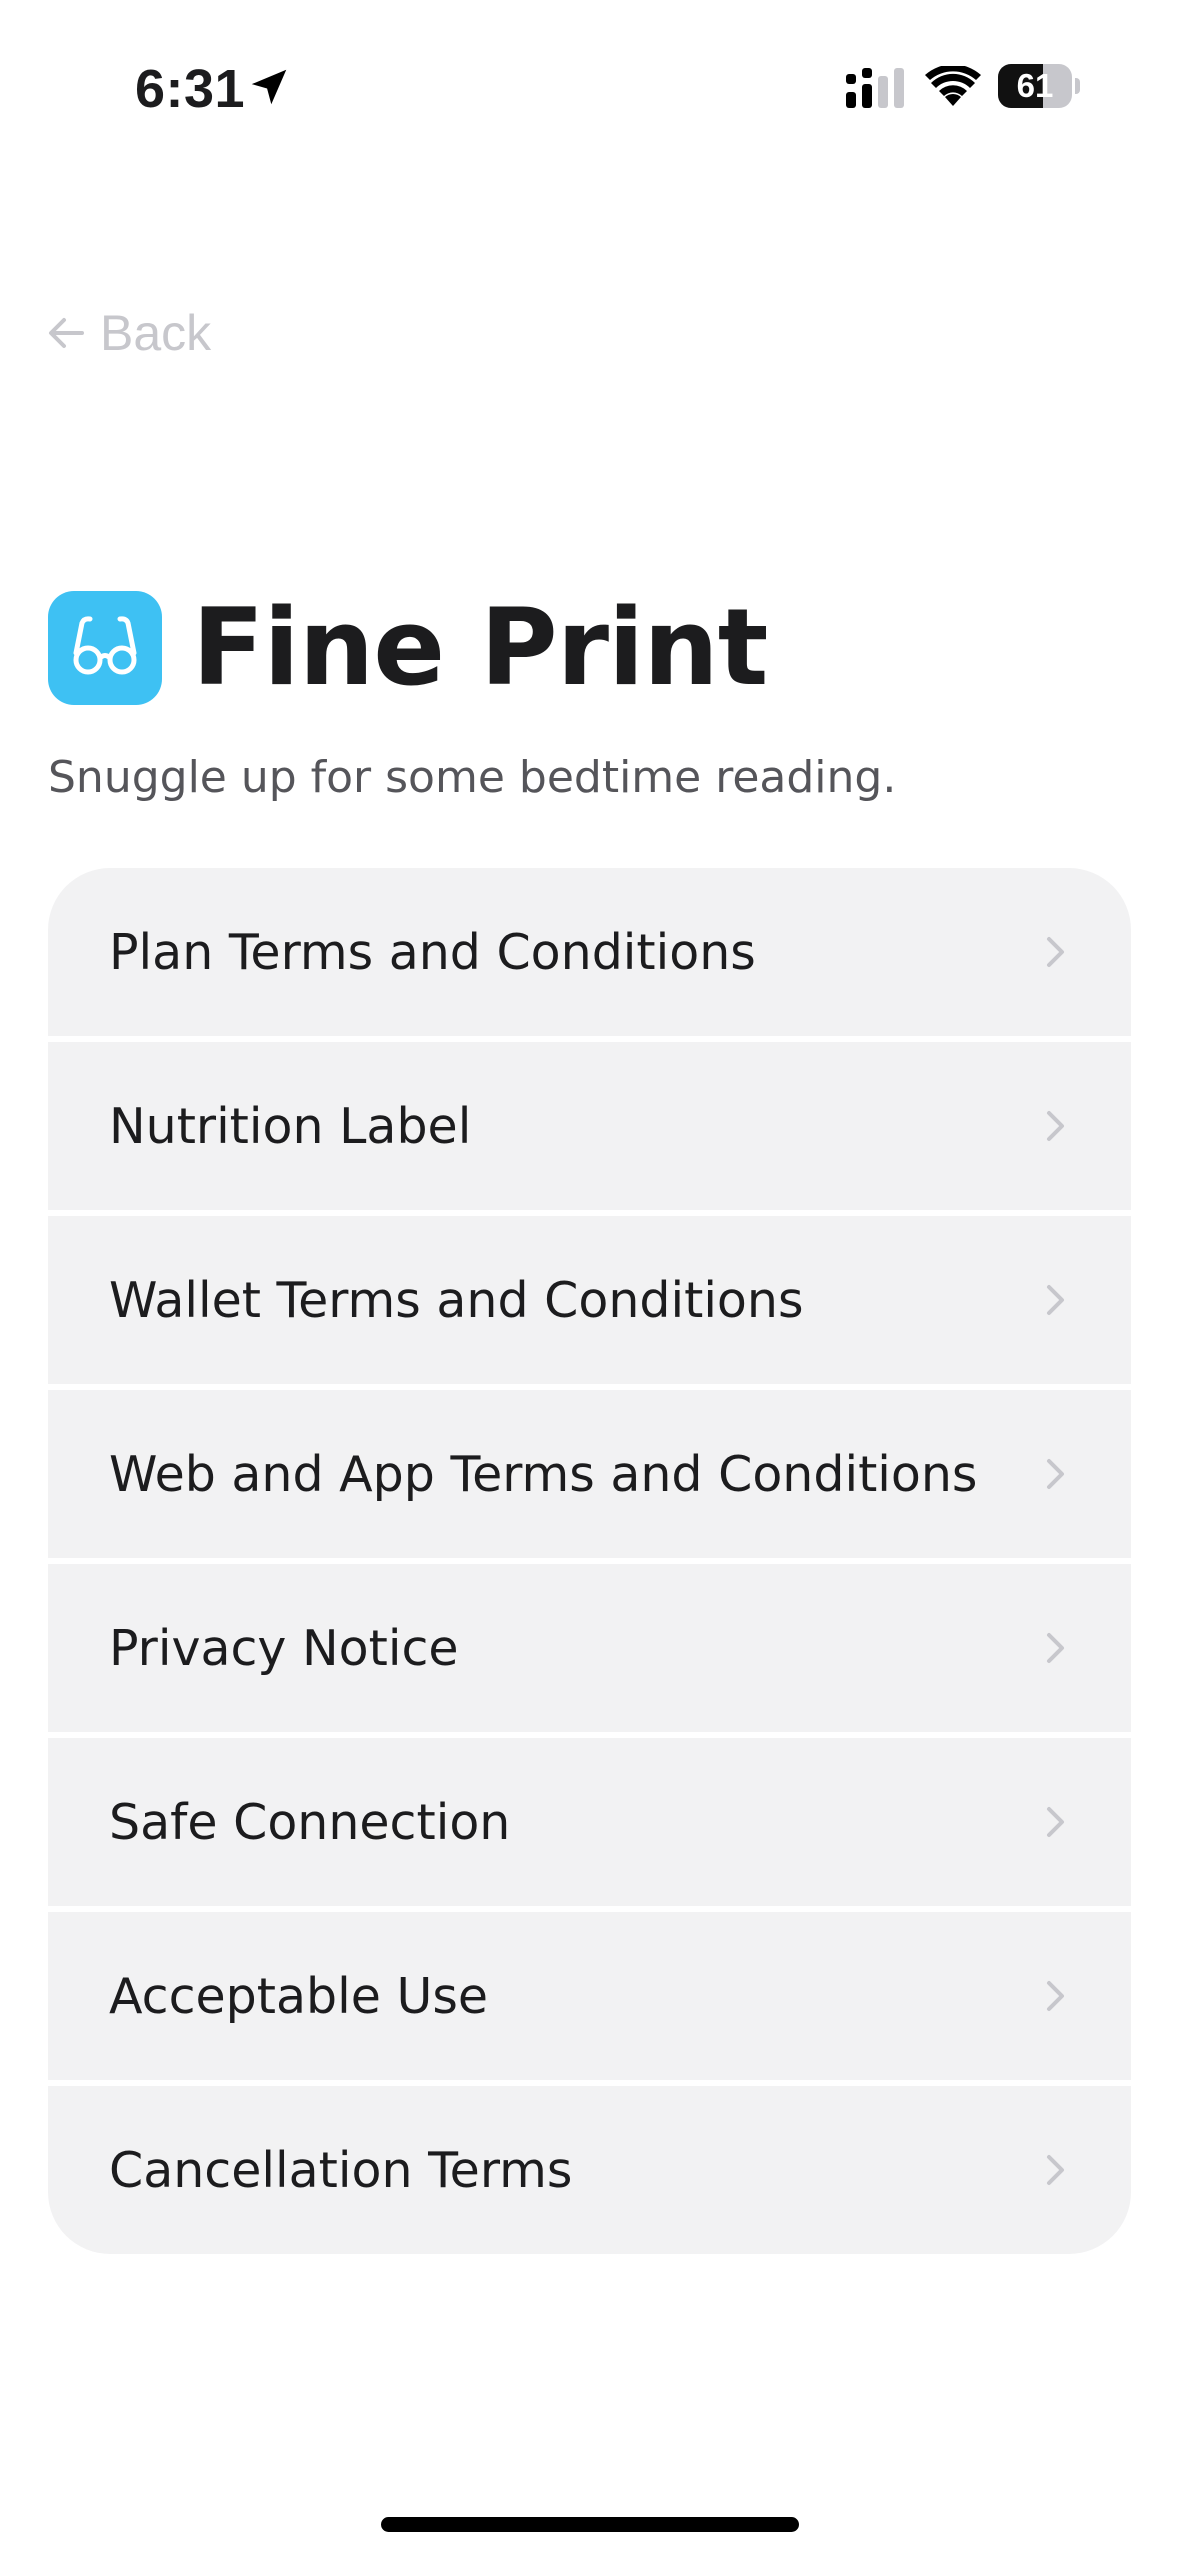 The width and height of the screenshot is (1179, 2556). I want to click on list-item-safe-connection: Safe Connection, so click(589, 1822).